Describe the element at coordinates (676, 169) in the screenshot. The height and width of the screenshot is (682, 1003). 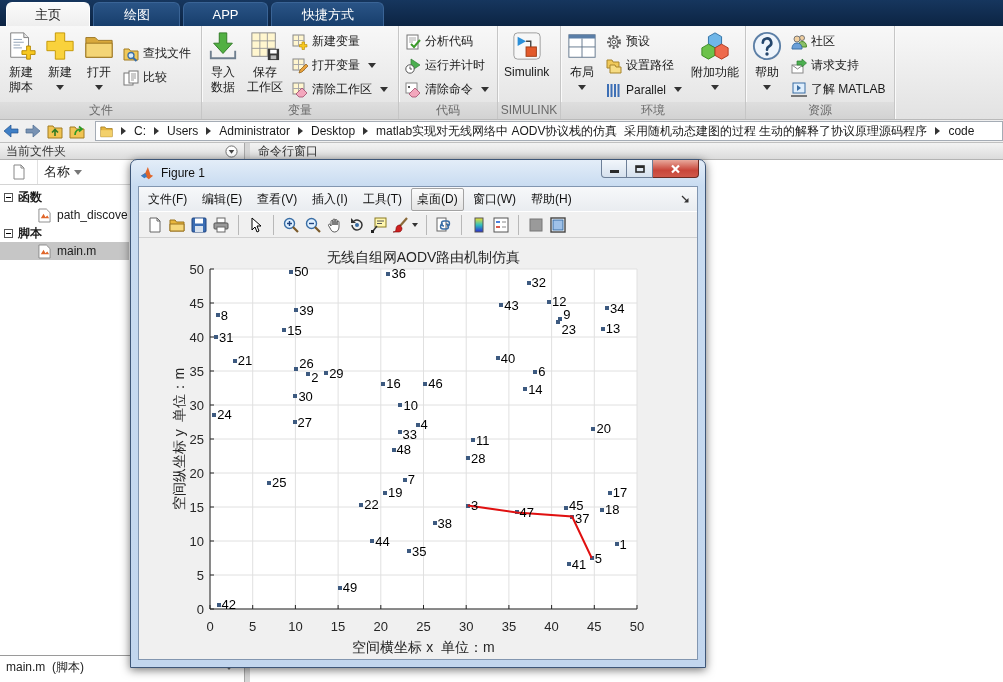
I see `close-button` at that location.